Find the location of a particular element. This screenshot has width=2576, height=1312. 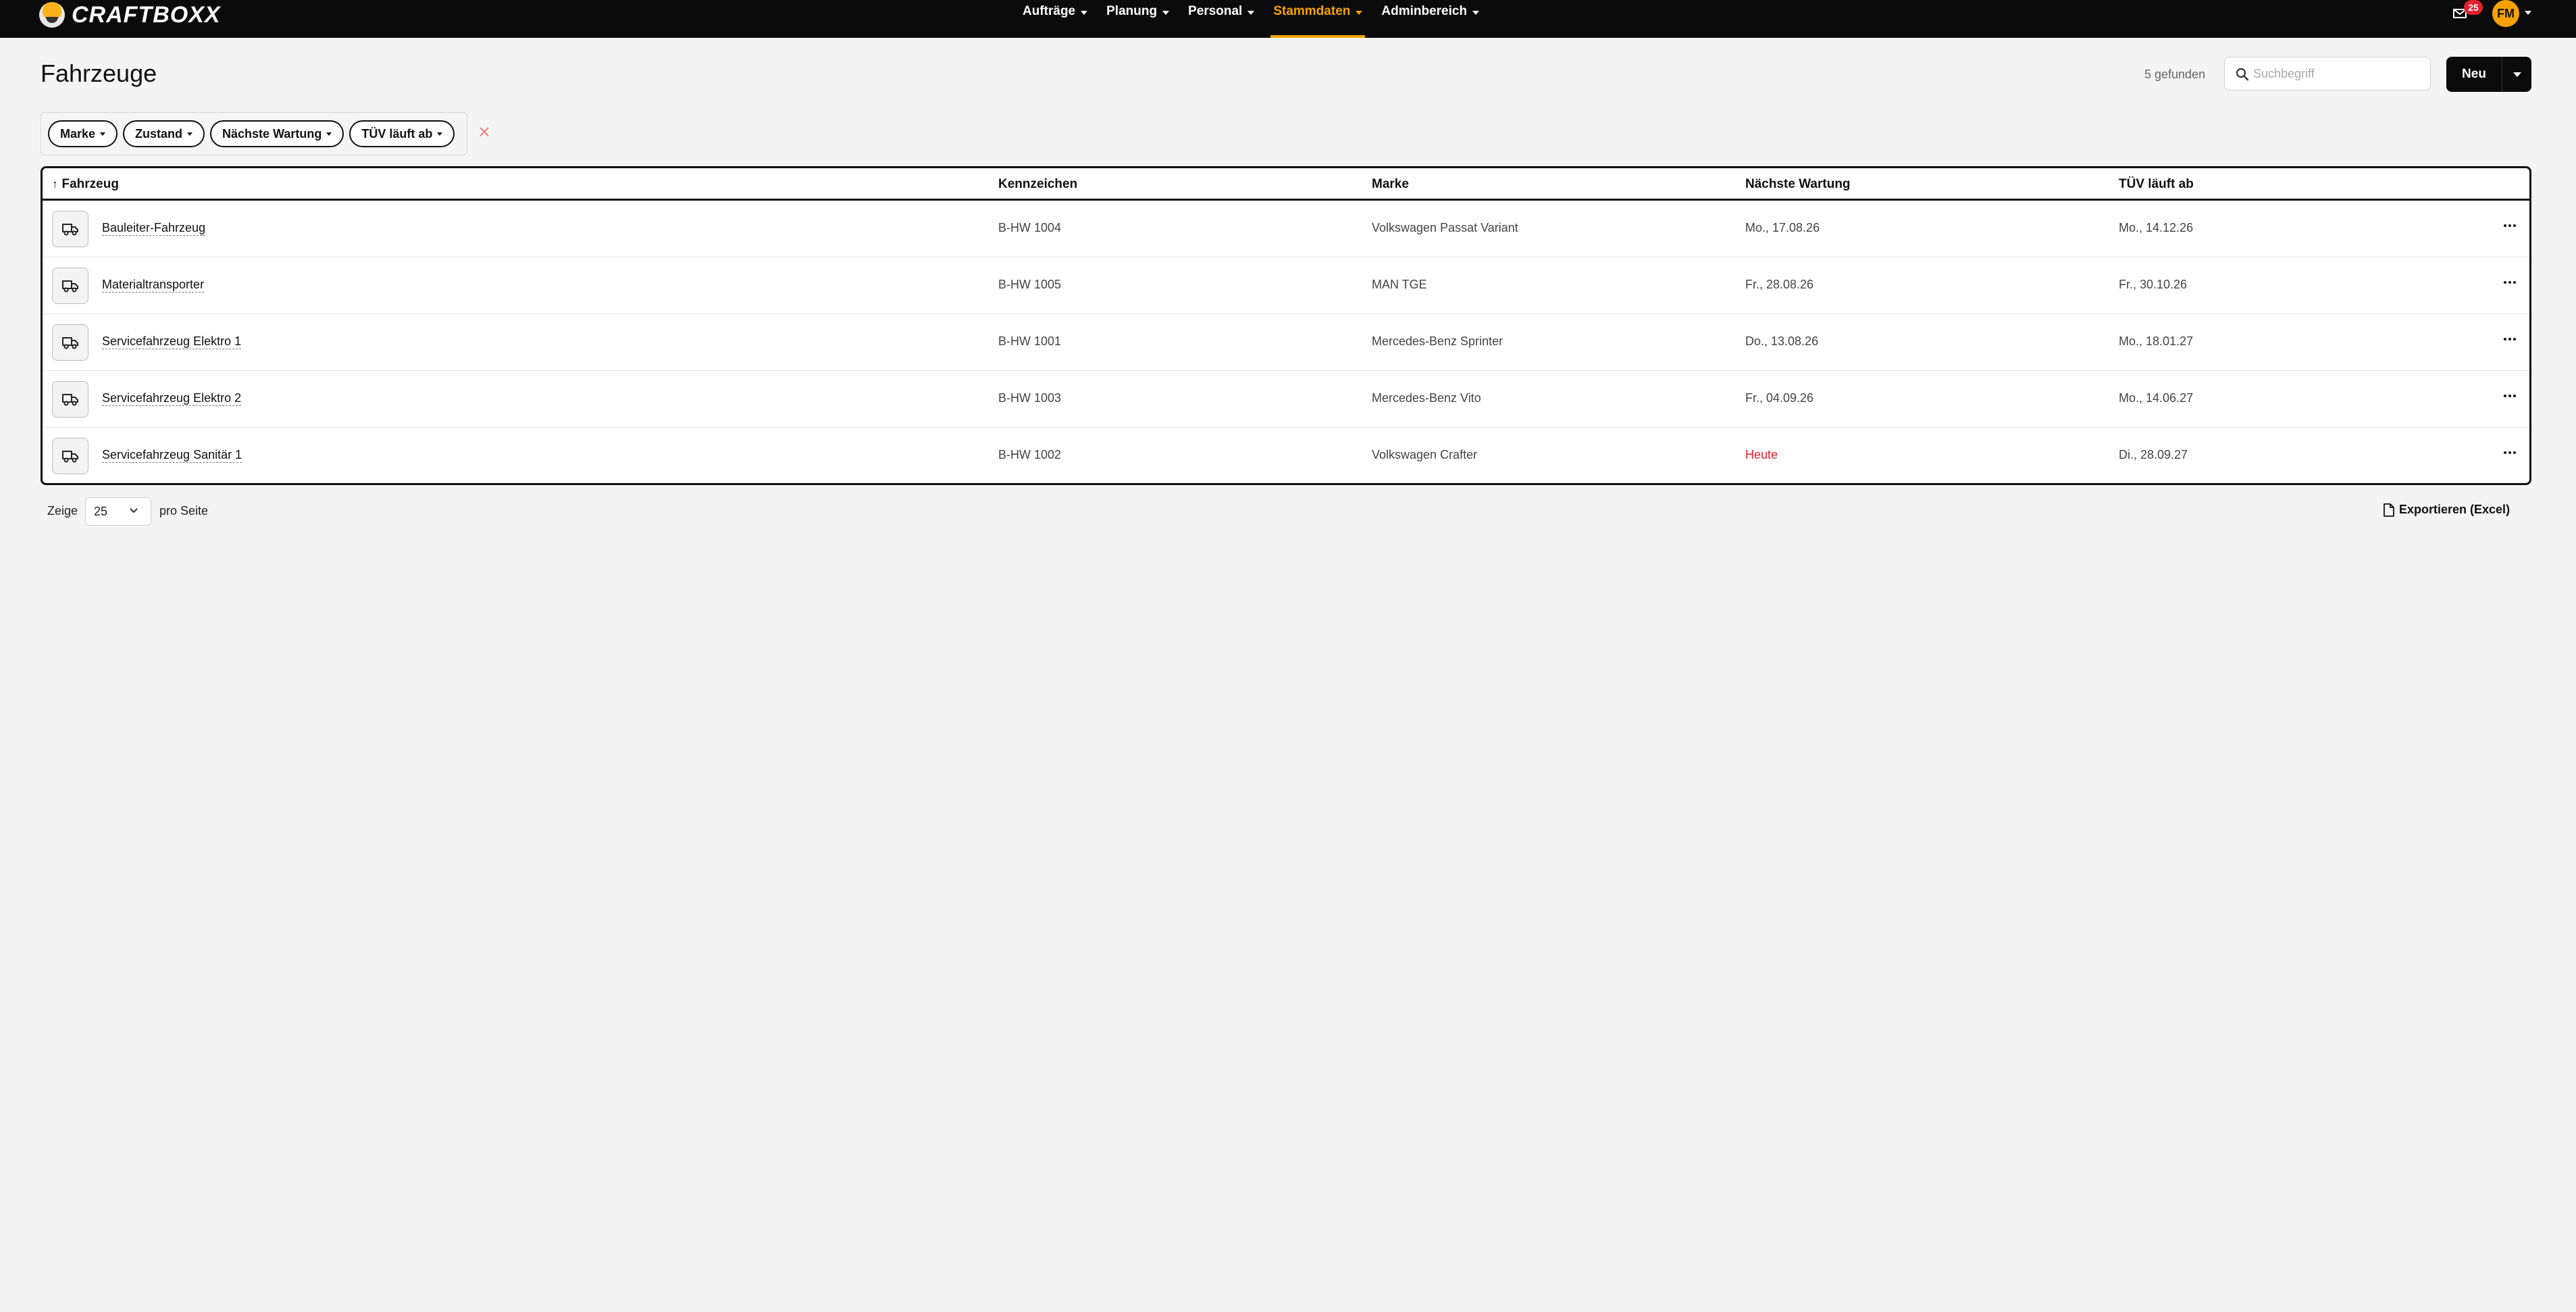

nav-item-planung: Planung is located at coordinates (1138, 19).